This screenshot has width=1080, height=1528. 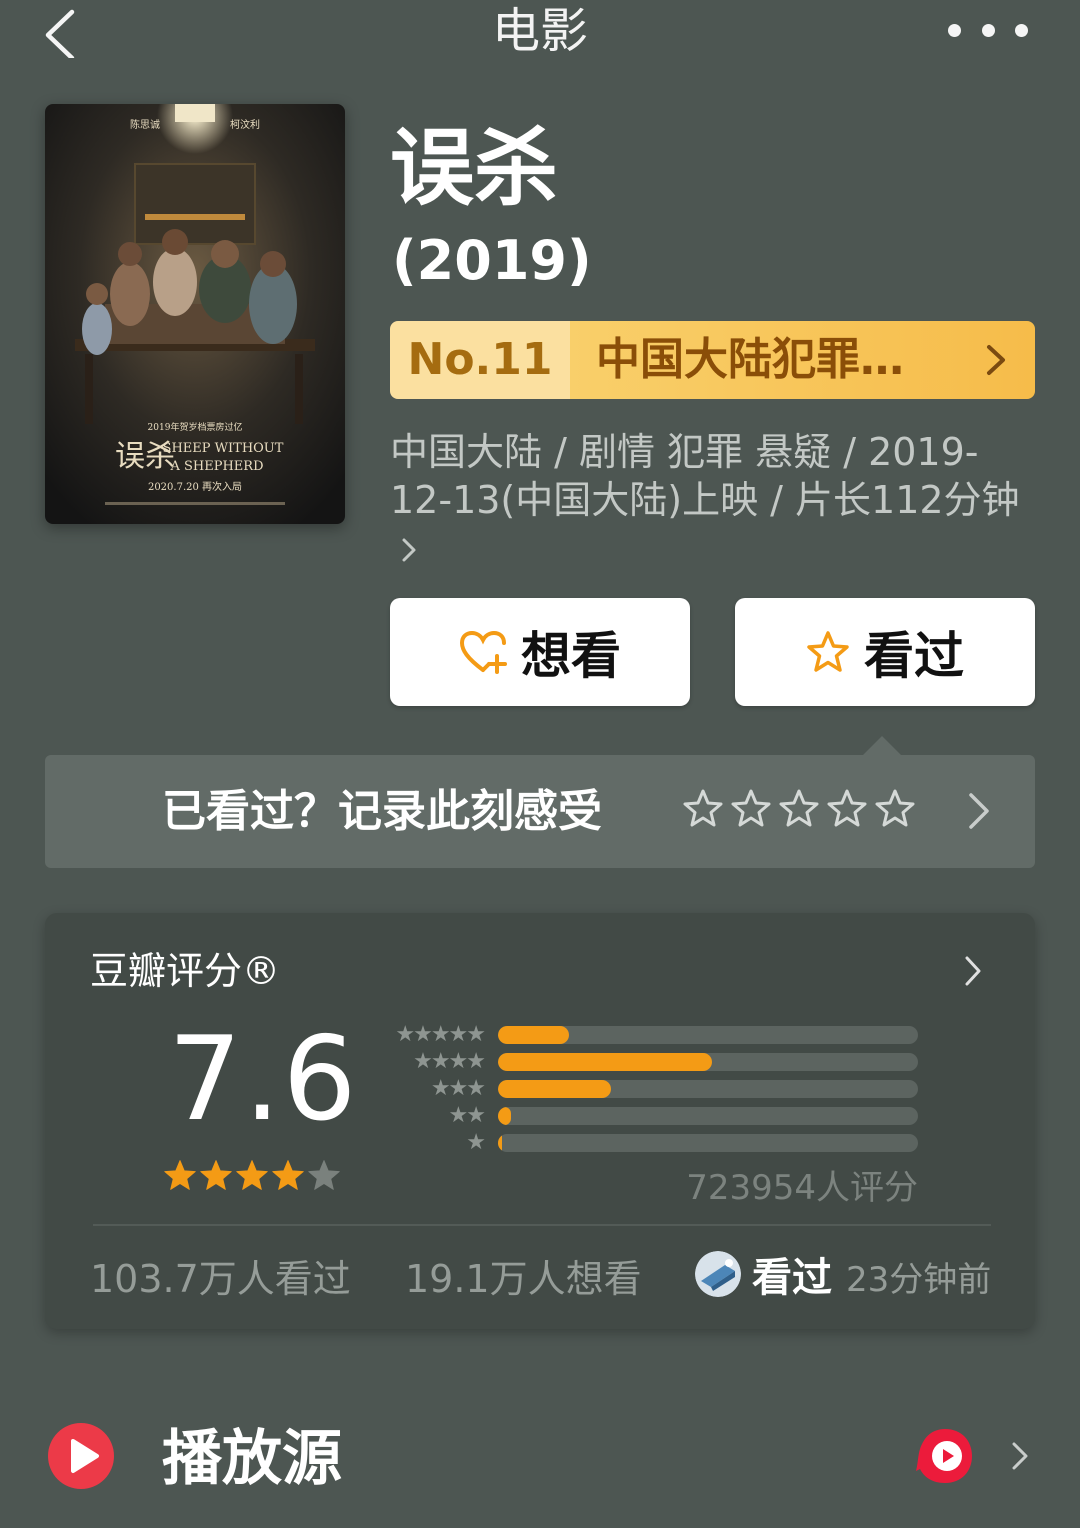 I want to click on star-empty-icon, so click(x=324, y=1175).